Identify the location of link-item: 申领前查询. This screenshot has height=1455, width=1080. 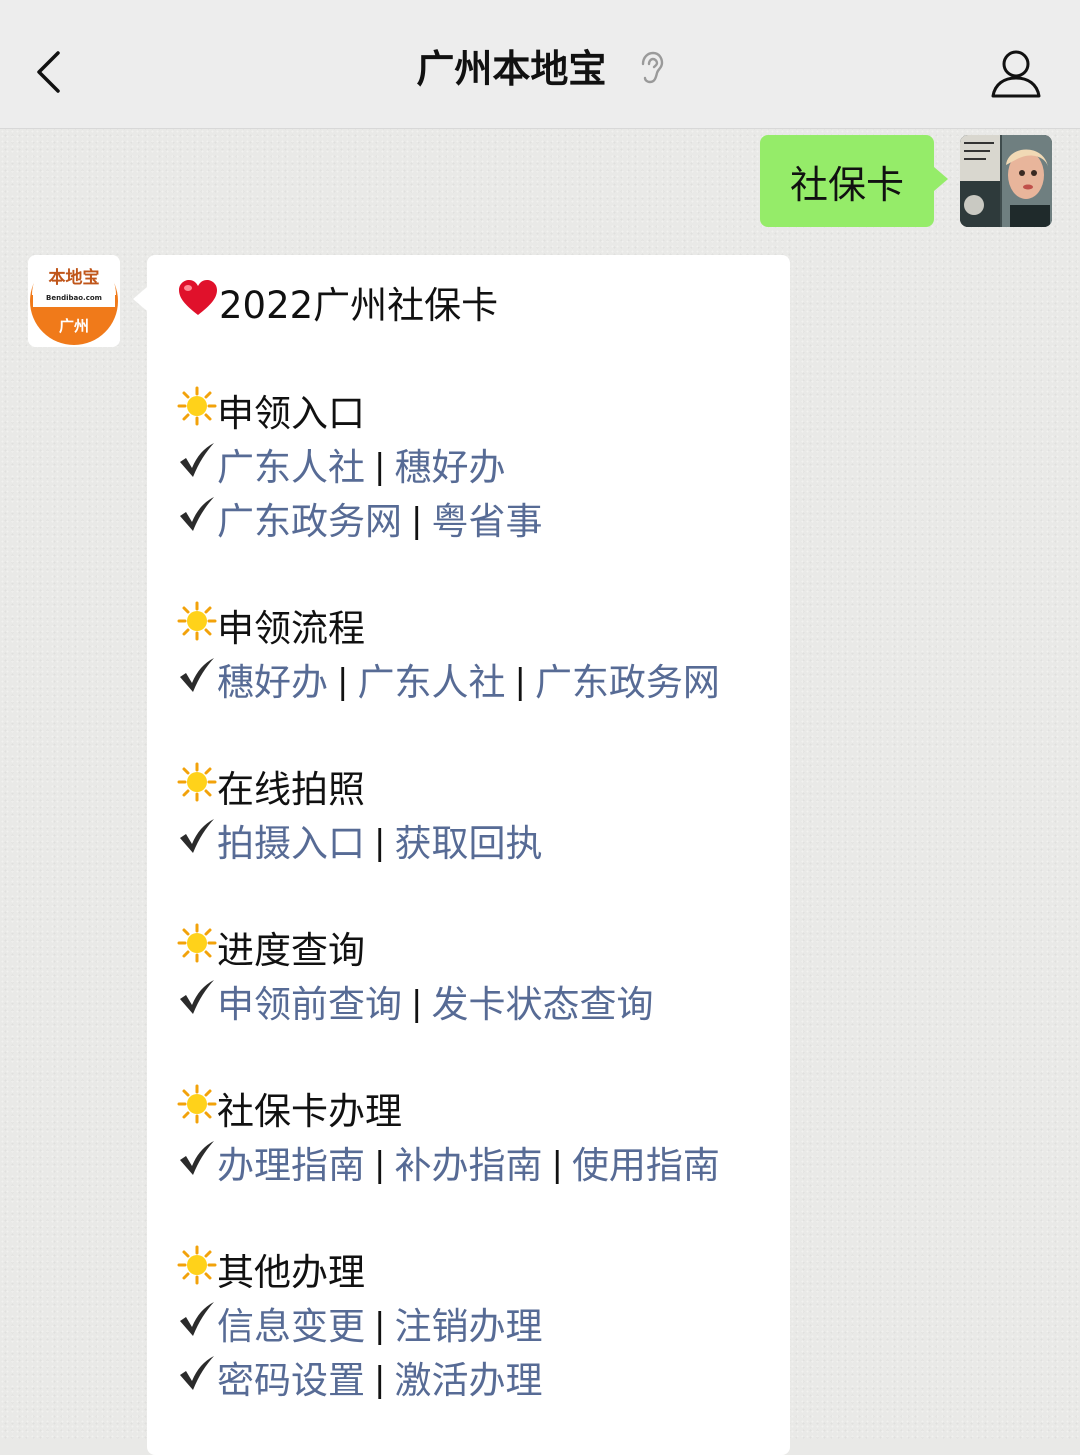
(309, 1004).